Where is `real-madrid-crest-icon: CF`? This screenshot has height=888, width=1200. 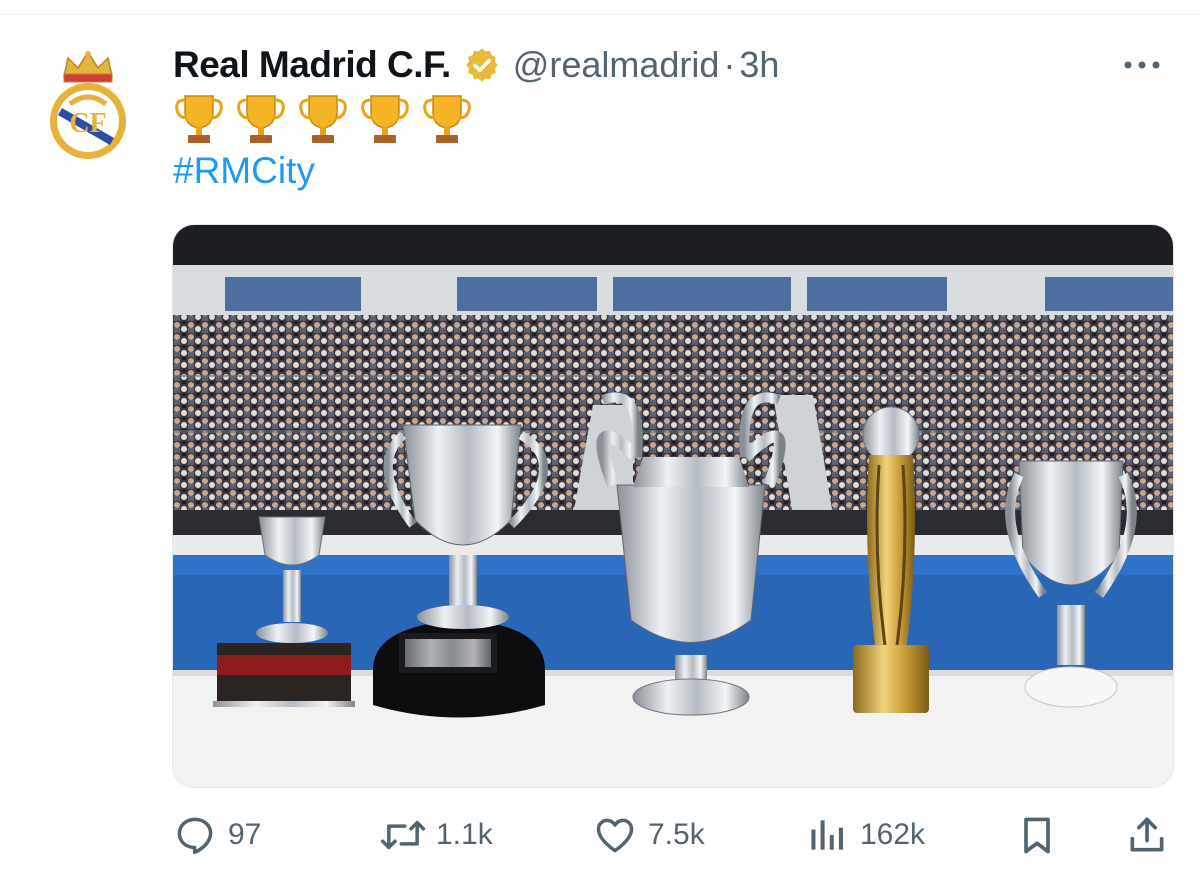 real-madrid-crest-icon: CF is located at coordinates (88, 104).